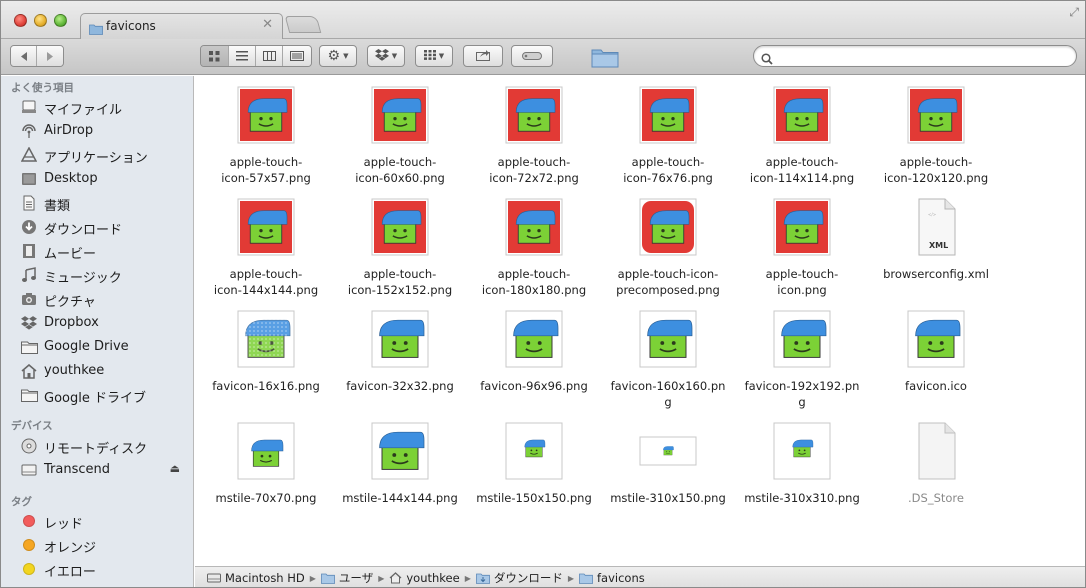 This screenshot has height=588, width=1086. What do you see at coordinates (60, 20) in the screenshot?
I see `zoom-window-button` at bounding box center [60, 20].